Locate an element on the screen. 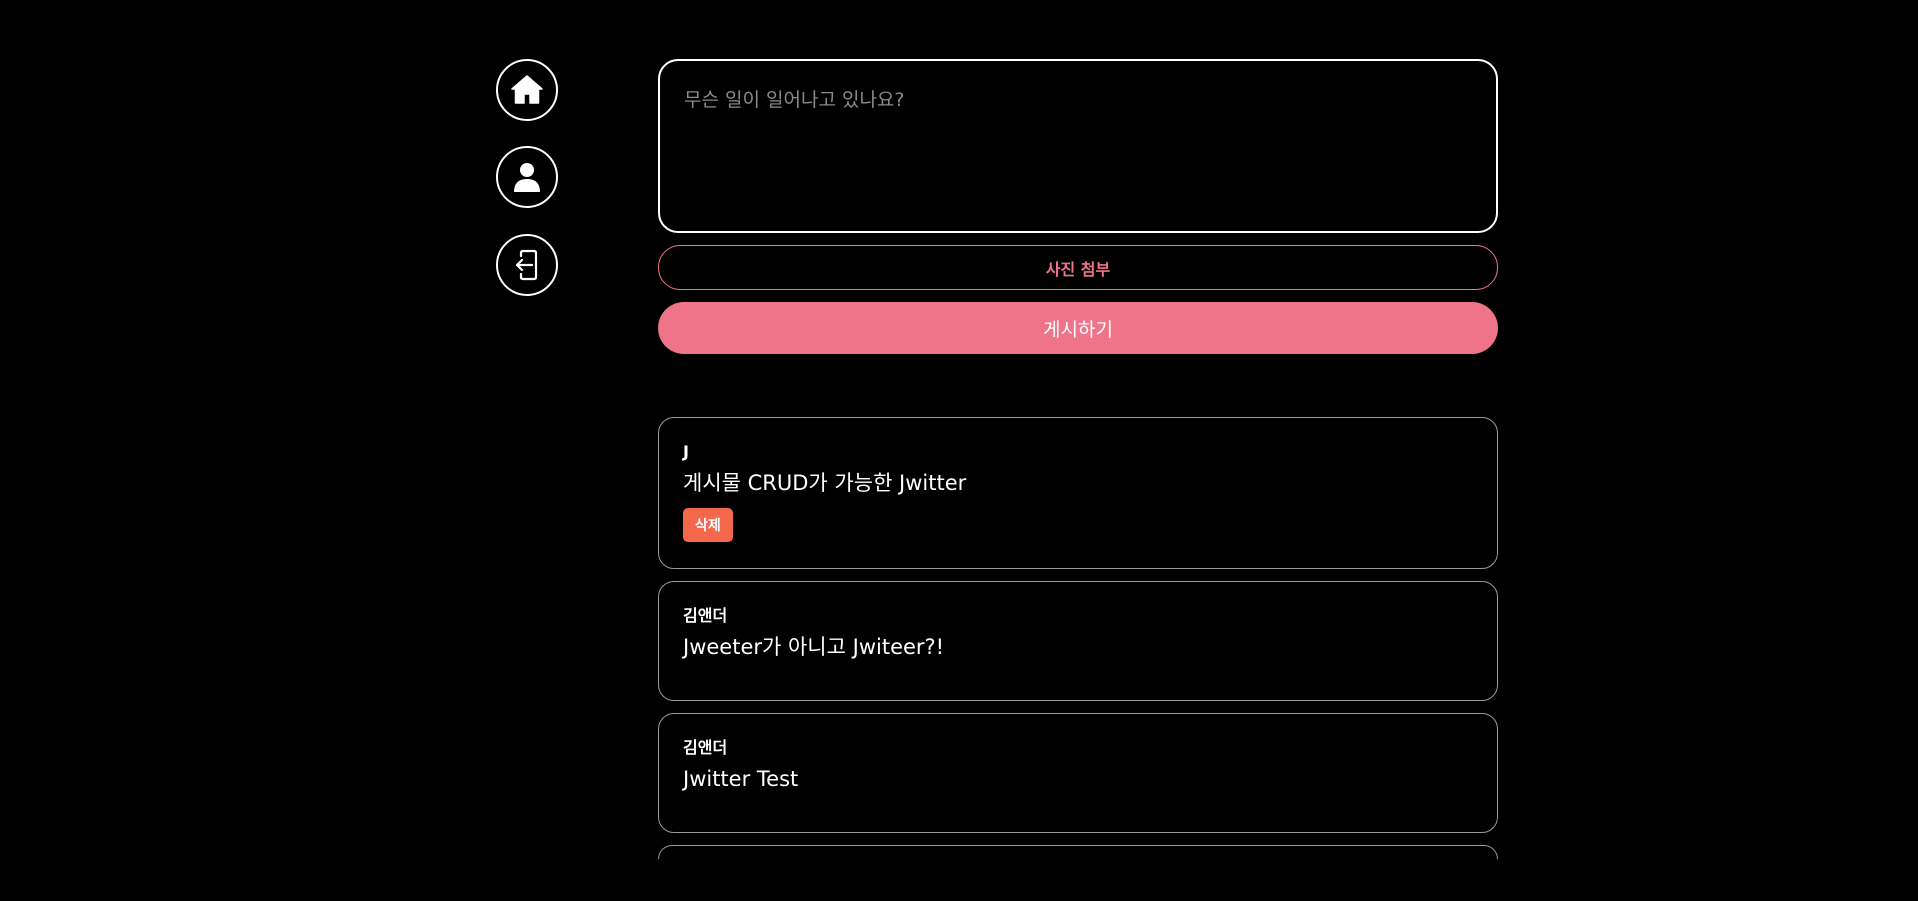  tweet-author: J is located at coordinates (686, 451).